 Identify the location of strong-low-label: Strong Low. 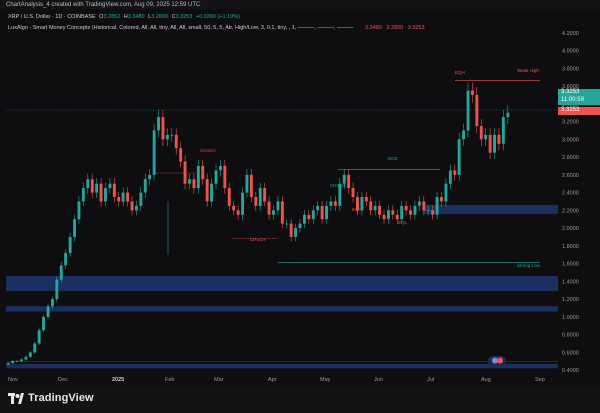
(529, 265).